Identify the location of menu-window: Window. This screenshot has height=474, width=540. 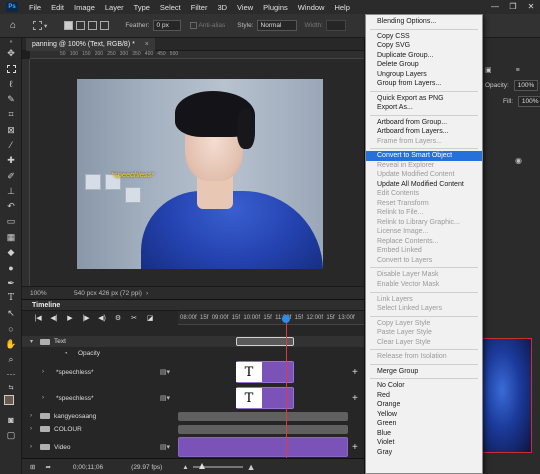
(311, 7).